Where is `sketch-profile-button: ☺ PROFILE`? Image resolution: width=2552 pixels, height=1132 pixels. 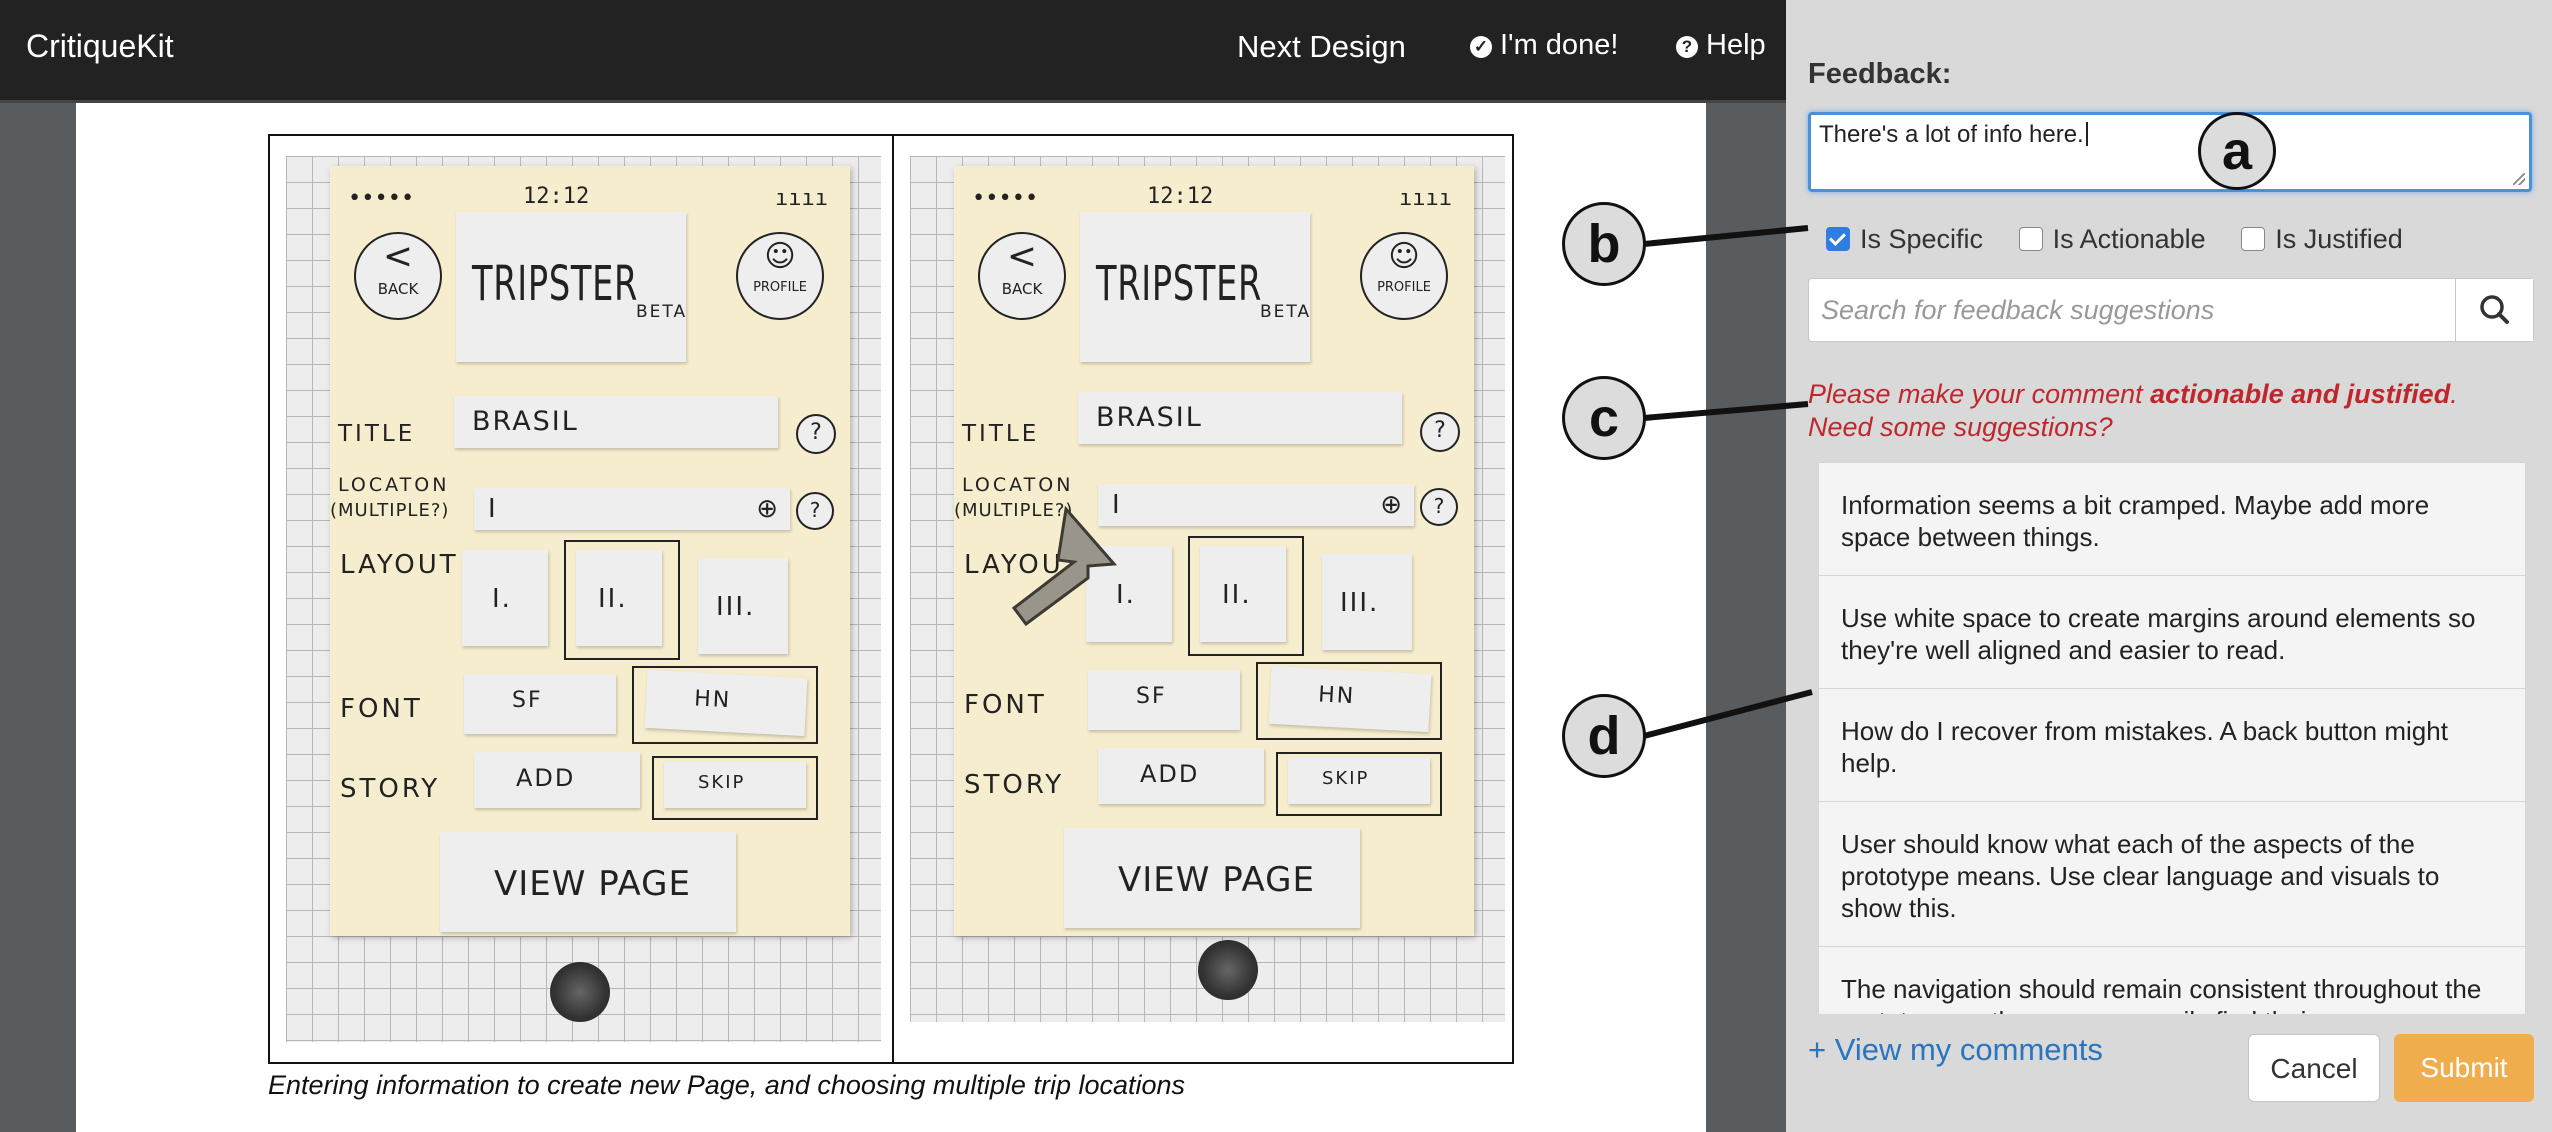
sketch-profile-button: ☺ PROFILE is located at coordinates (780, 276).